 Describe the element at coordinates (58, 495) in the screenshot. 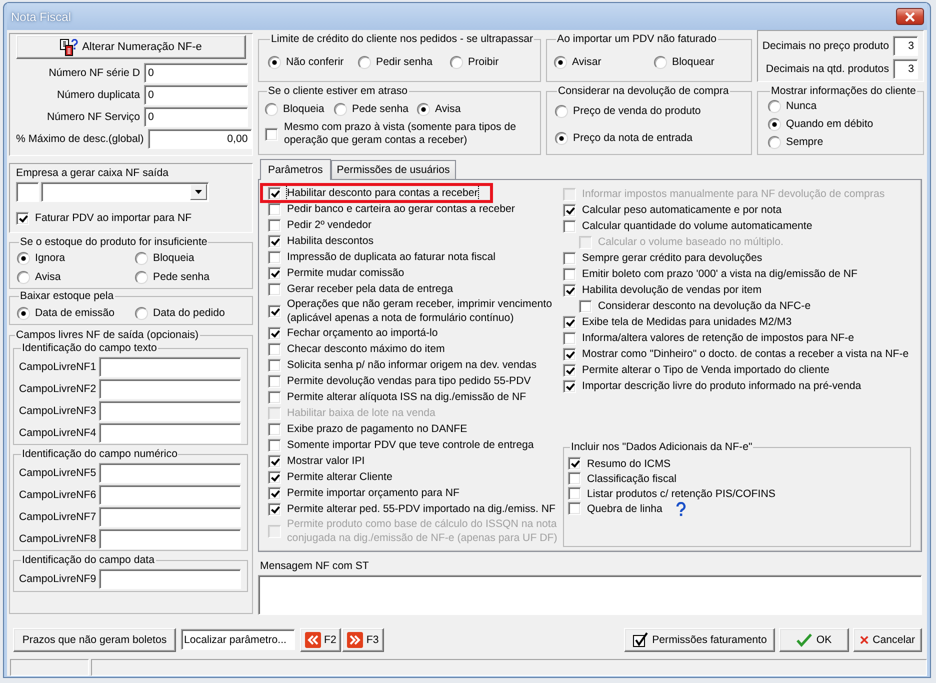

I see `field-label: CampoLivreNF6` at that location.